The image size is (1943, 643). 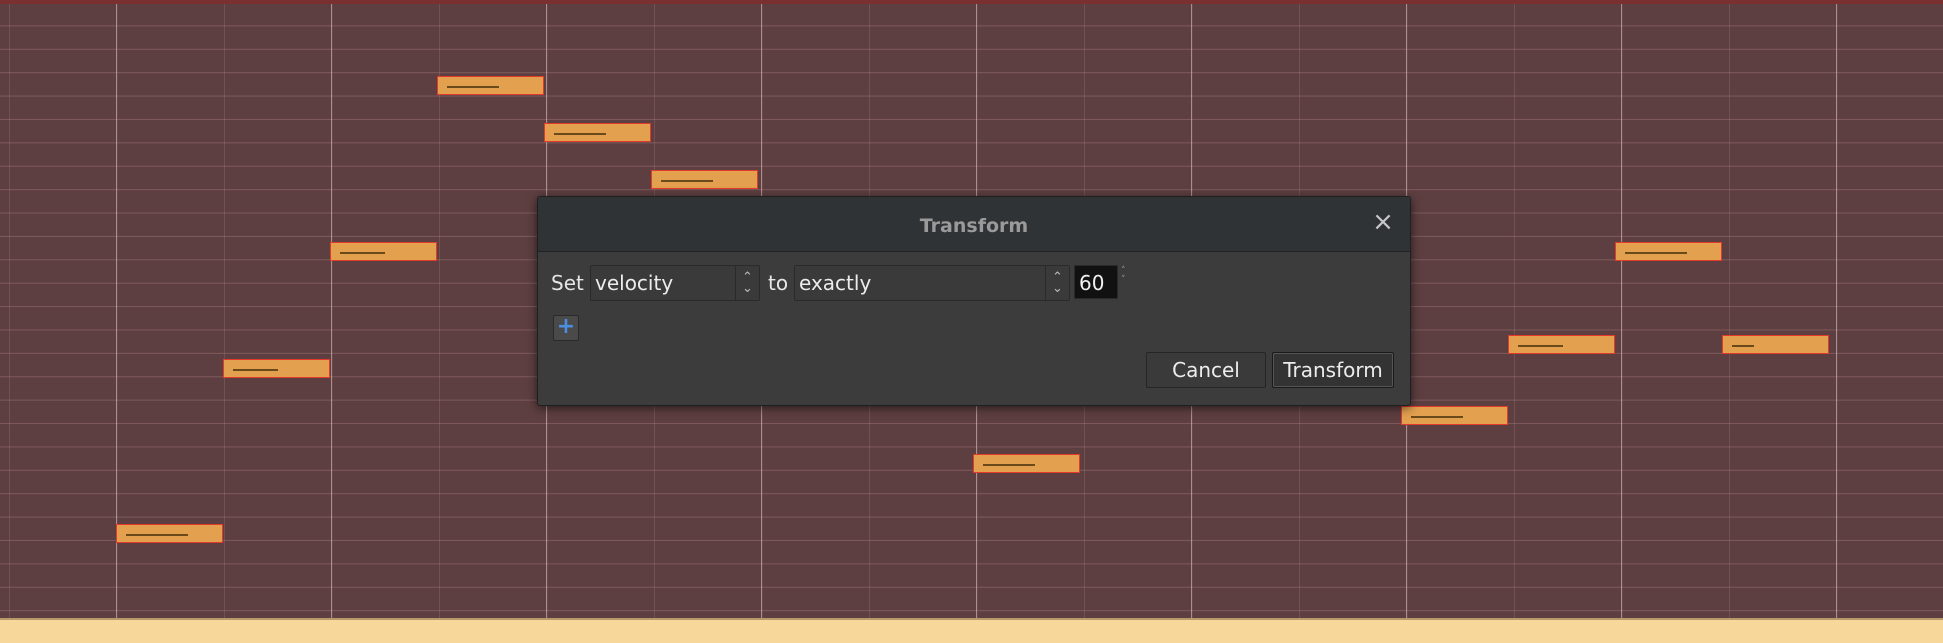 What do you see at coordinates (971, 2) in the screenshot?
I see `piano-roll-top-border` at bounding box center [971, 2].